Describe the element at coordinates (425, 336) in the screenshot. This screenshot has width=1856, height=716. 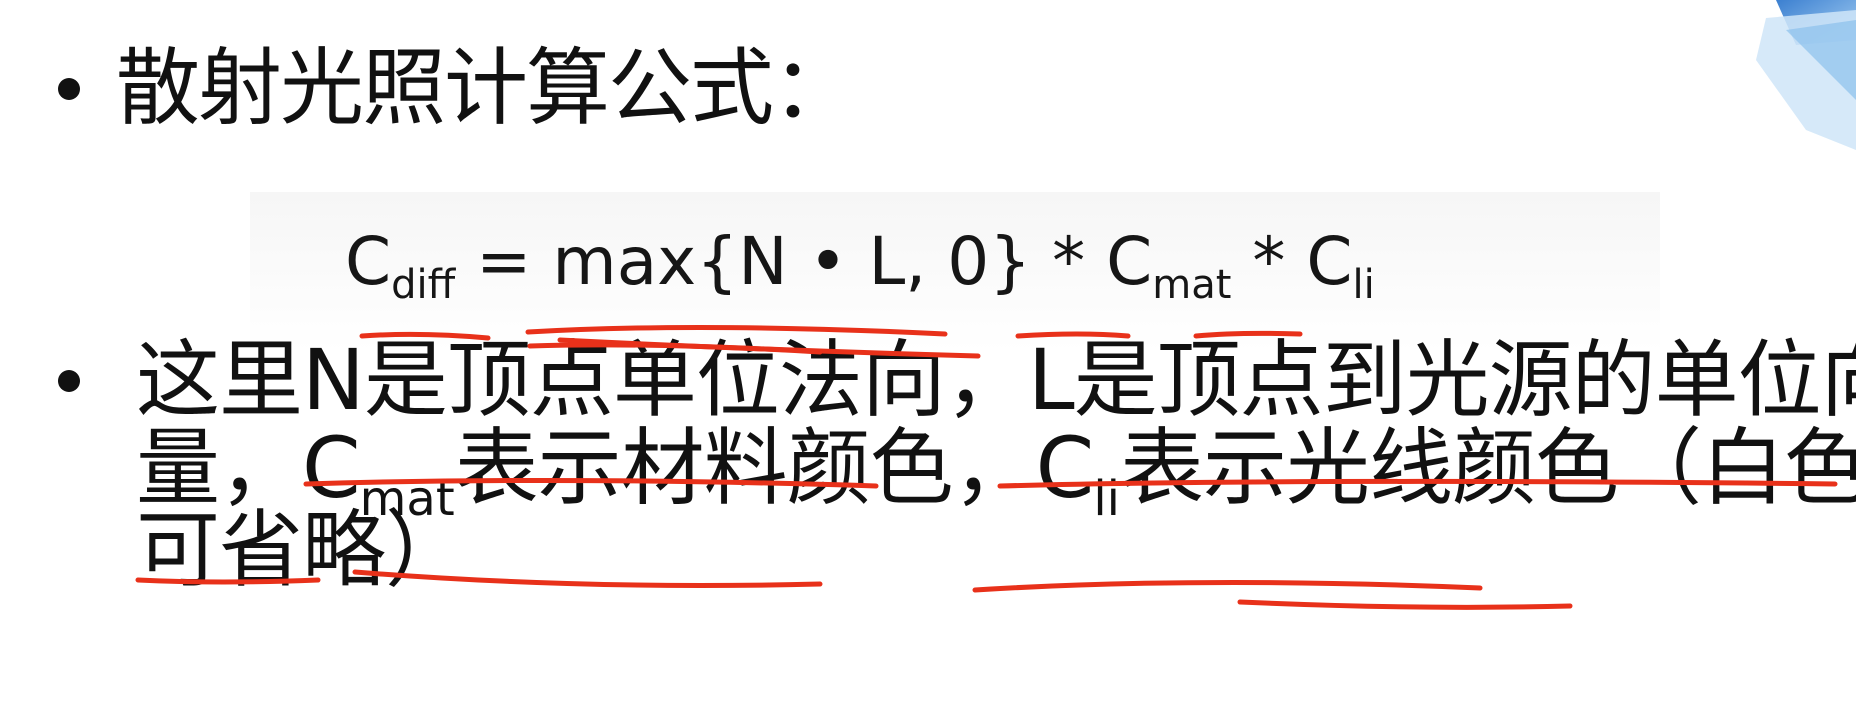
I see `underline-cdiff` at that location.